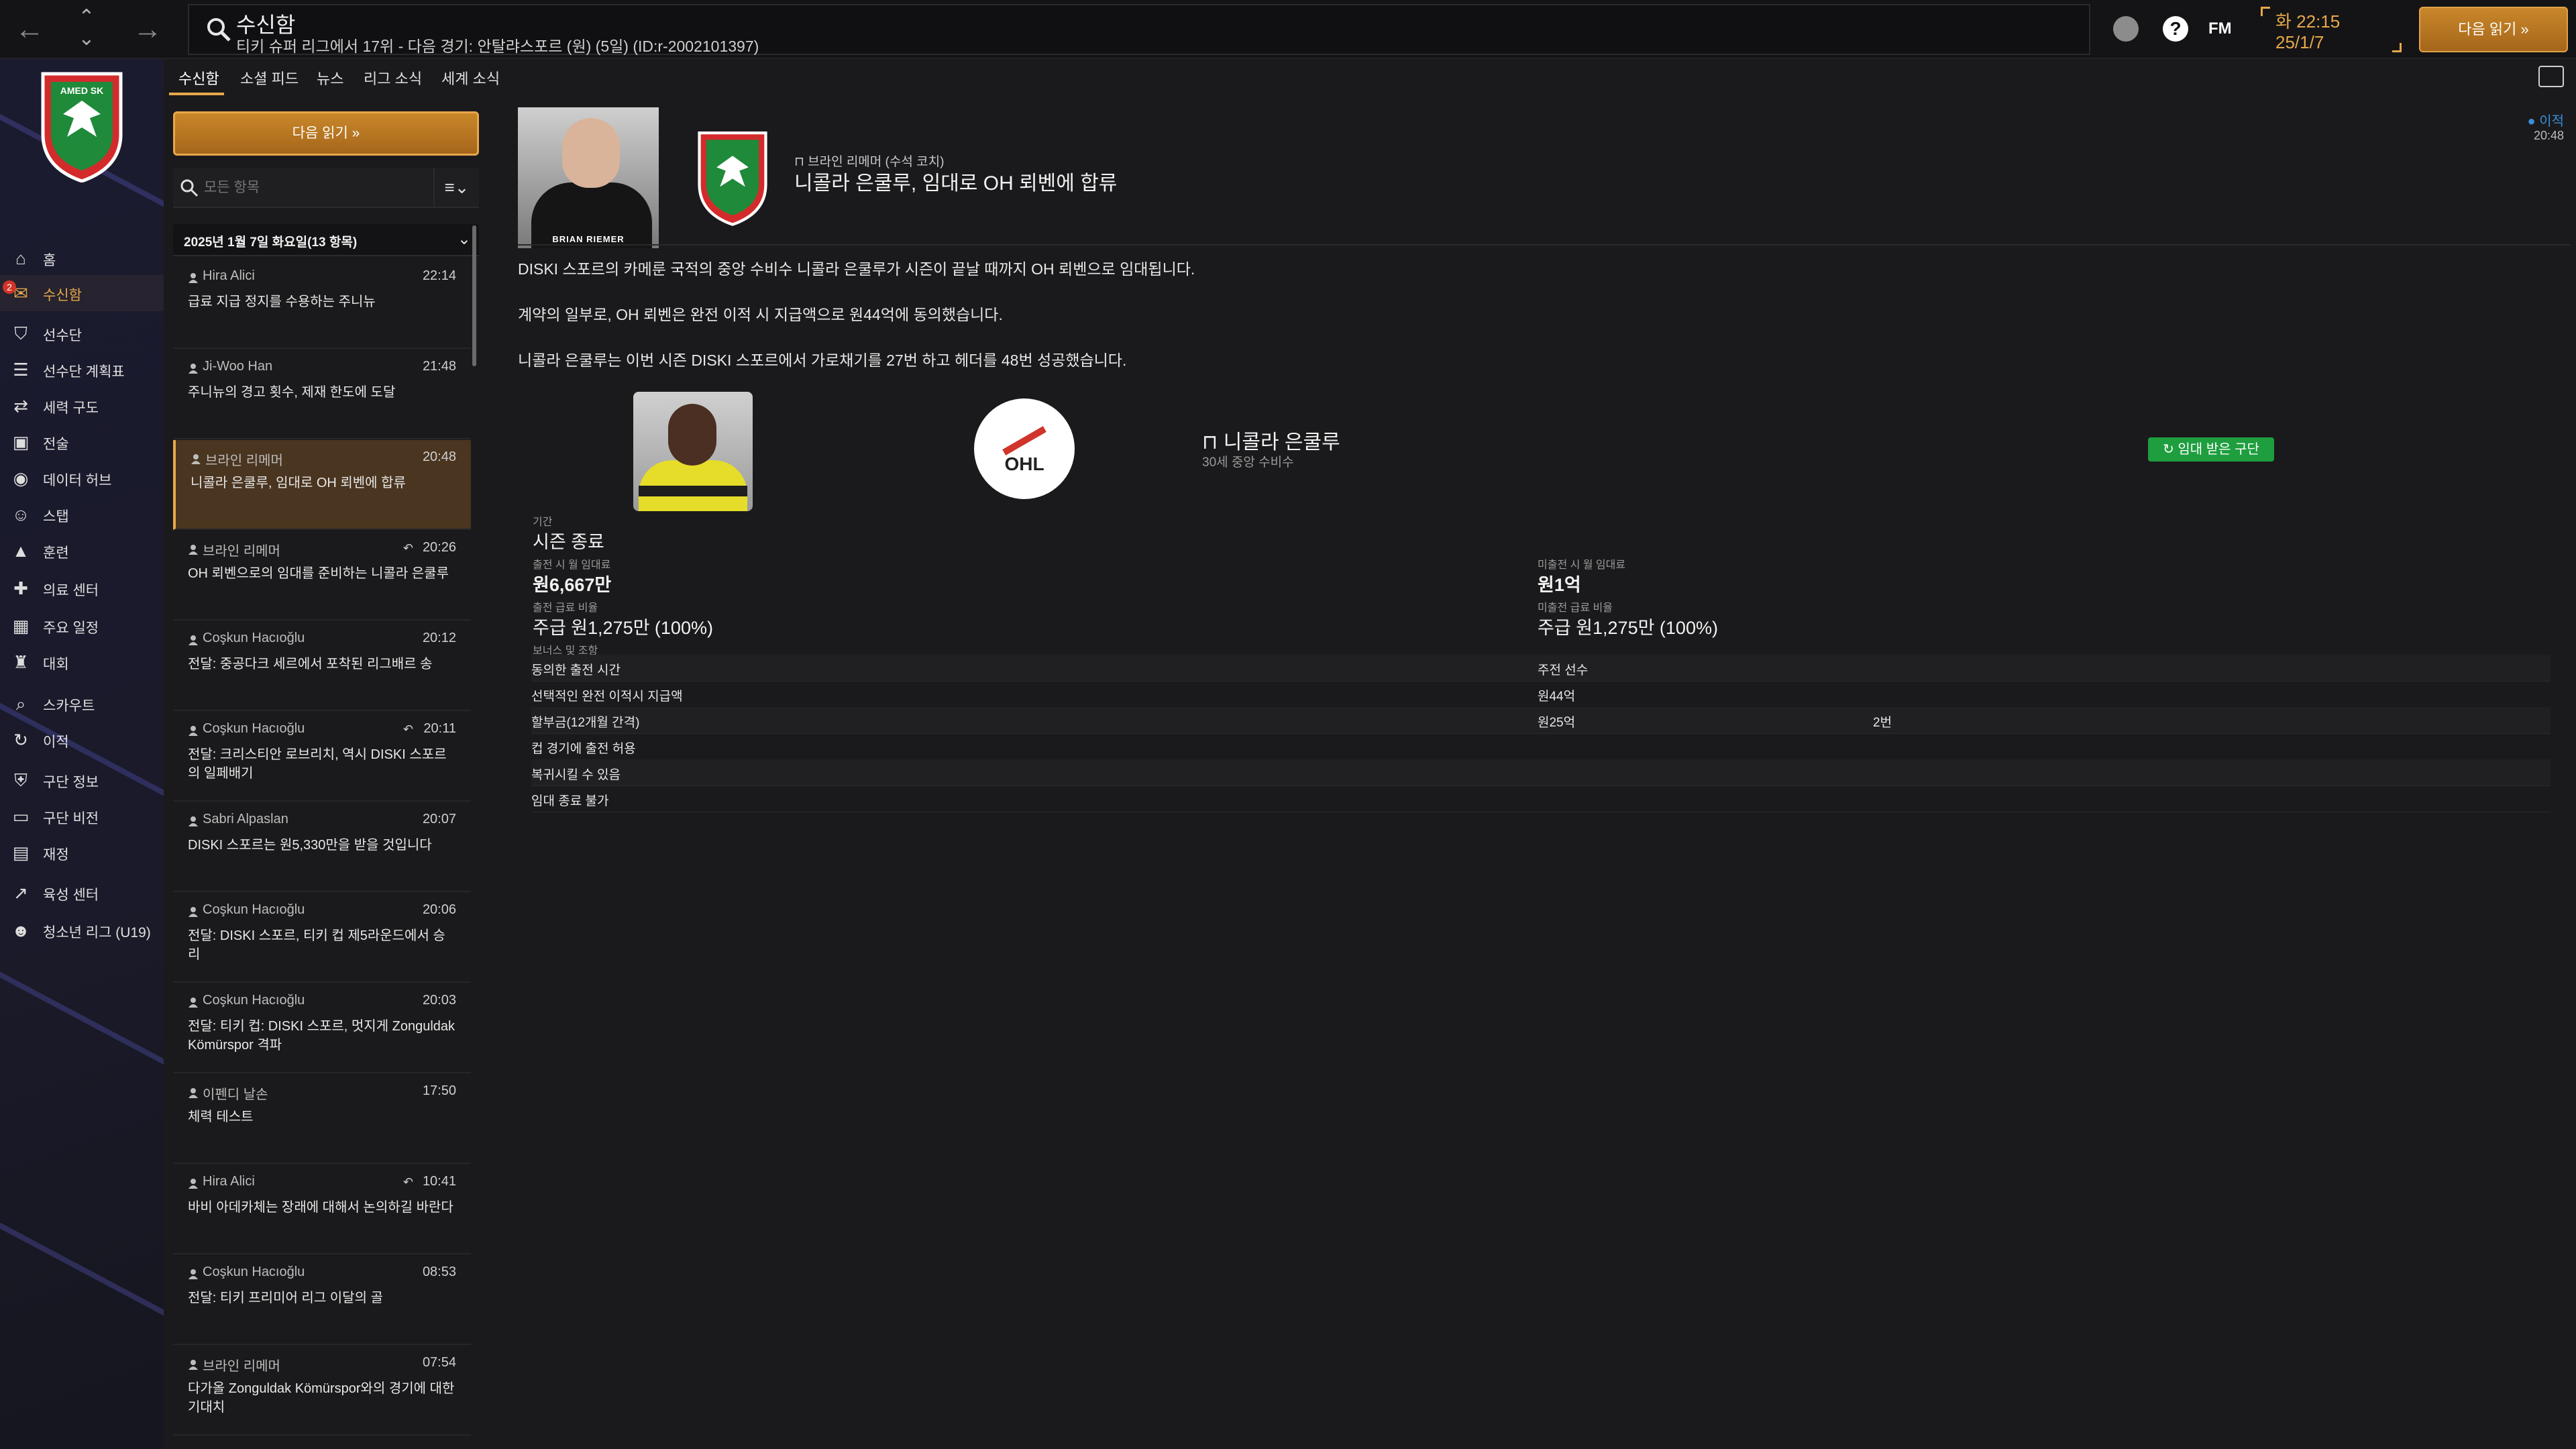  I want to click on inbox-date-group: 2025년 1월 7일 화요일(13 항목) ⌄, so click(326, 240).